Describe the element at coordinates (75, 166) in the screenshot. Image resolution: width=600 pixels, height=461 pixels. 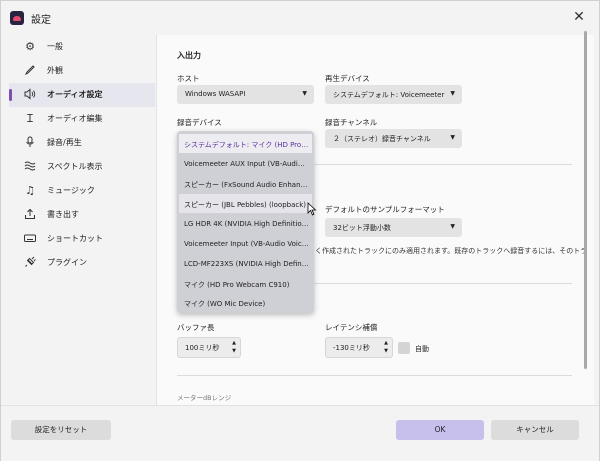
I see `sidebar-item-label: スペクトル表示` at that location.